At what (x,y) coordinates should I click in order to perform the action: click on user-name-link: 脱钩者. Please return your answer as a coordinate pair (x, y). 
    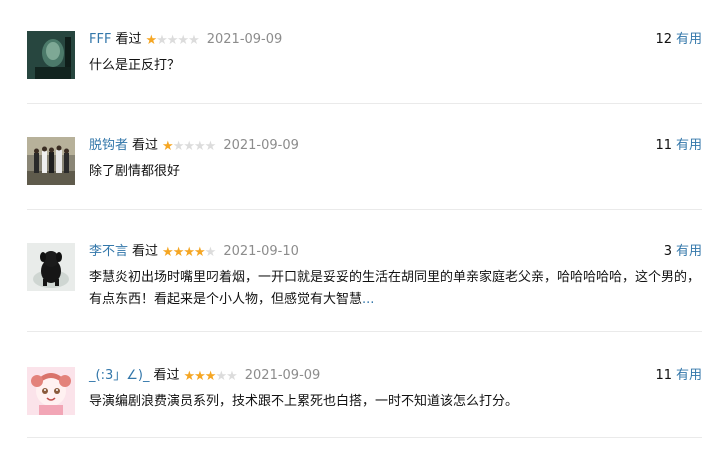
    Looking at the image, I should click on (108, 146).